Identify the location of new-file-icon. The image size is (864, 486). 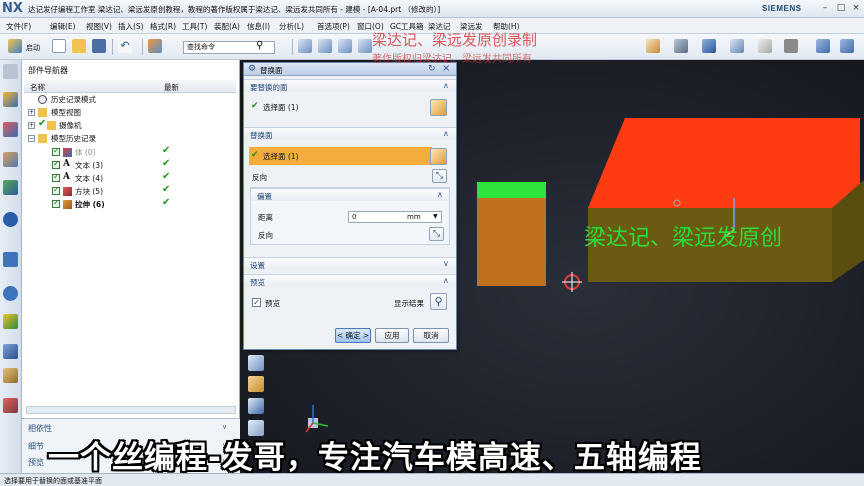
(59, 46).